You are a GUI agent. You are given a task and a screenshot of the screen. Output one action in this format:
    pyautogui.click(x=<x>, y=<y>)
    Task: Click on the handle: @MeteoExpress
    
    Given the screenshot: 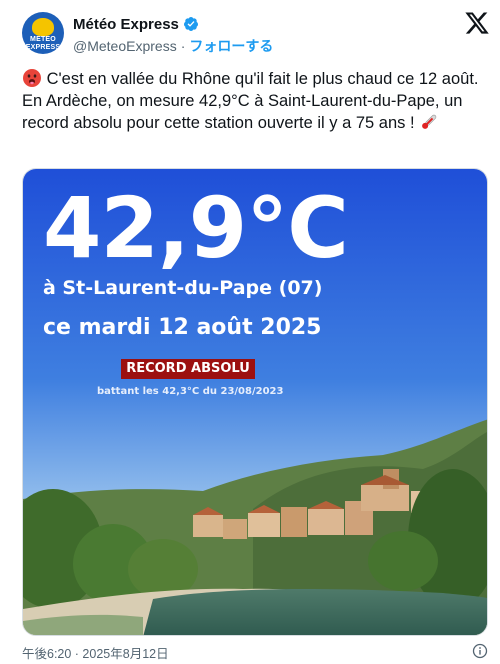 What is the action you would take?
    pyautogui.click(x=125, y=46)
    